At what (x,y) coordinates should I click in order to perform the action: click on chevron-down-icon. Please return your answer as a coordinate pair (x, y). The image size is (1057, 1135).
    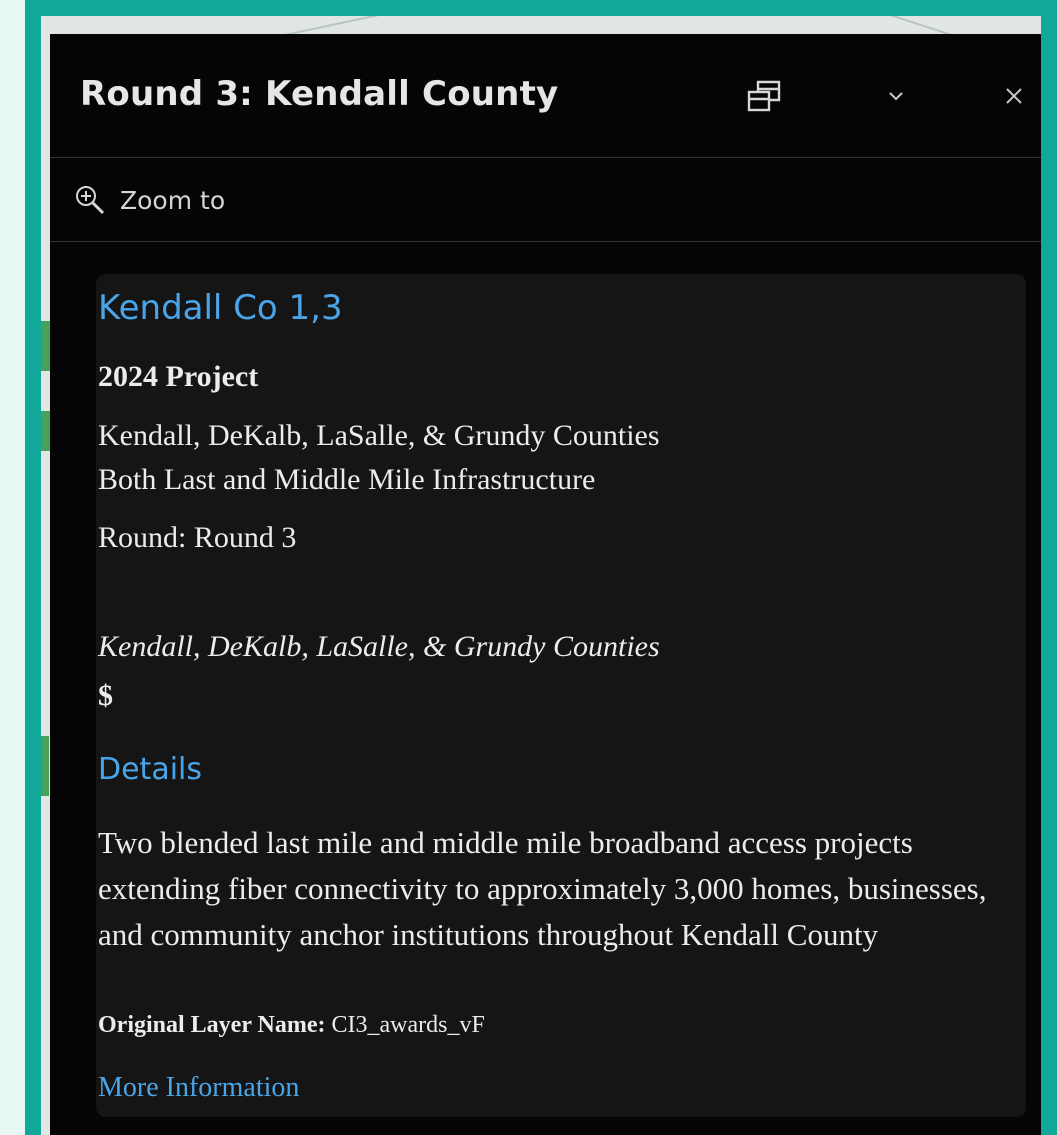
    Looking at the image, I should click on (896, 96).